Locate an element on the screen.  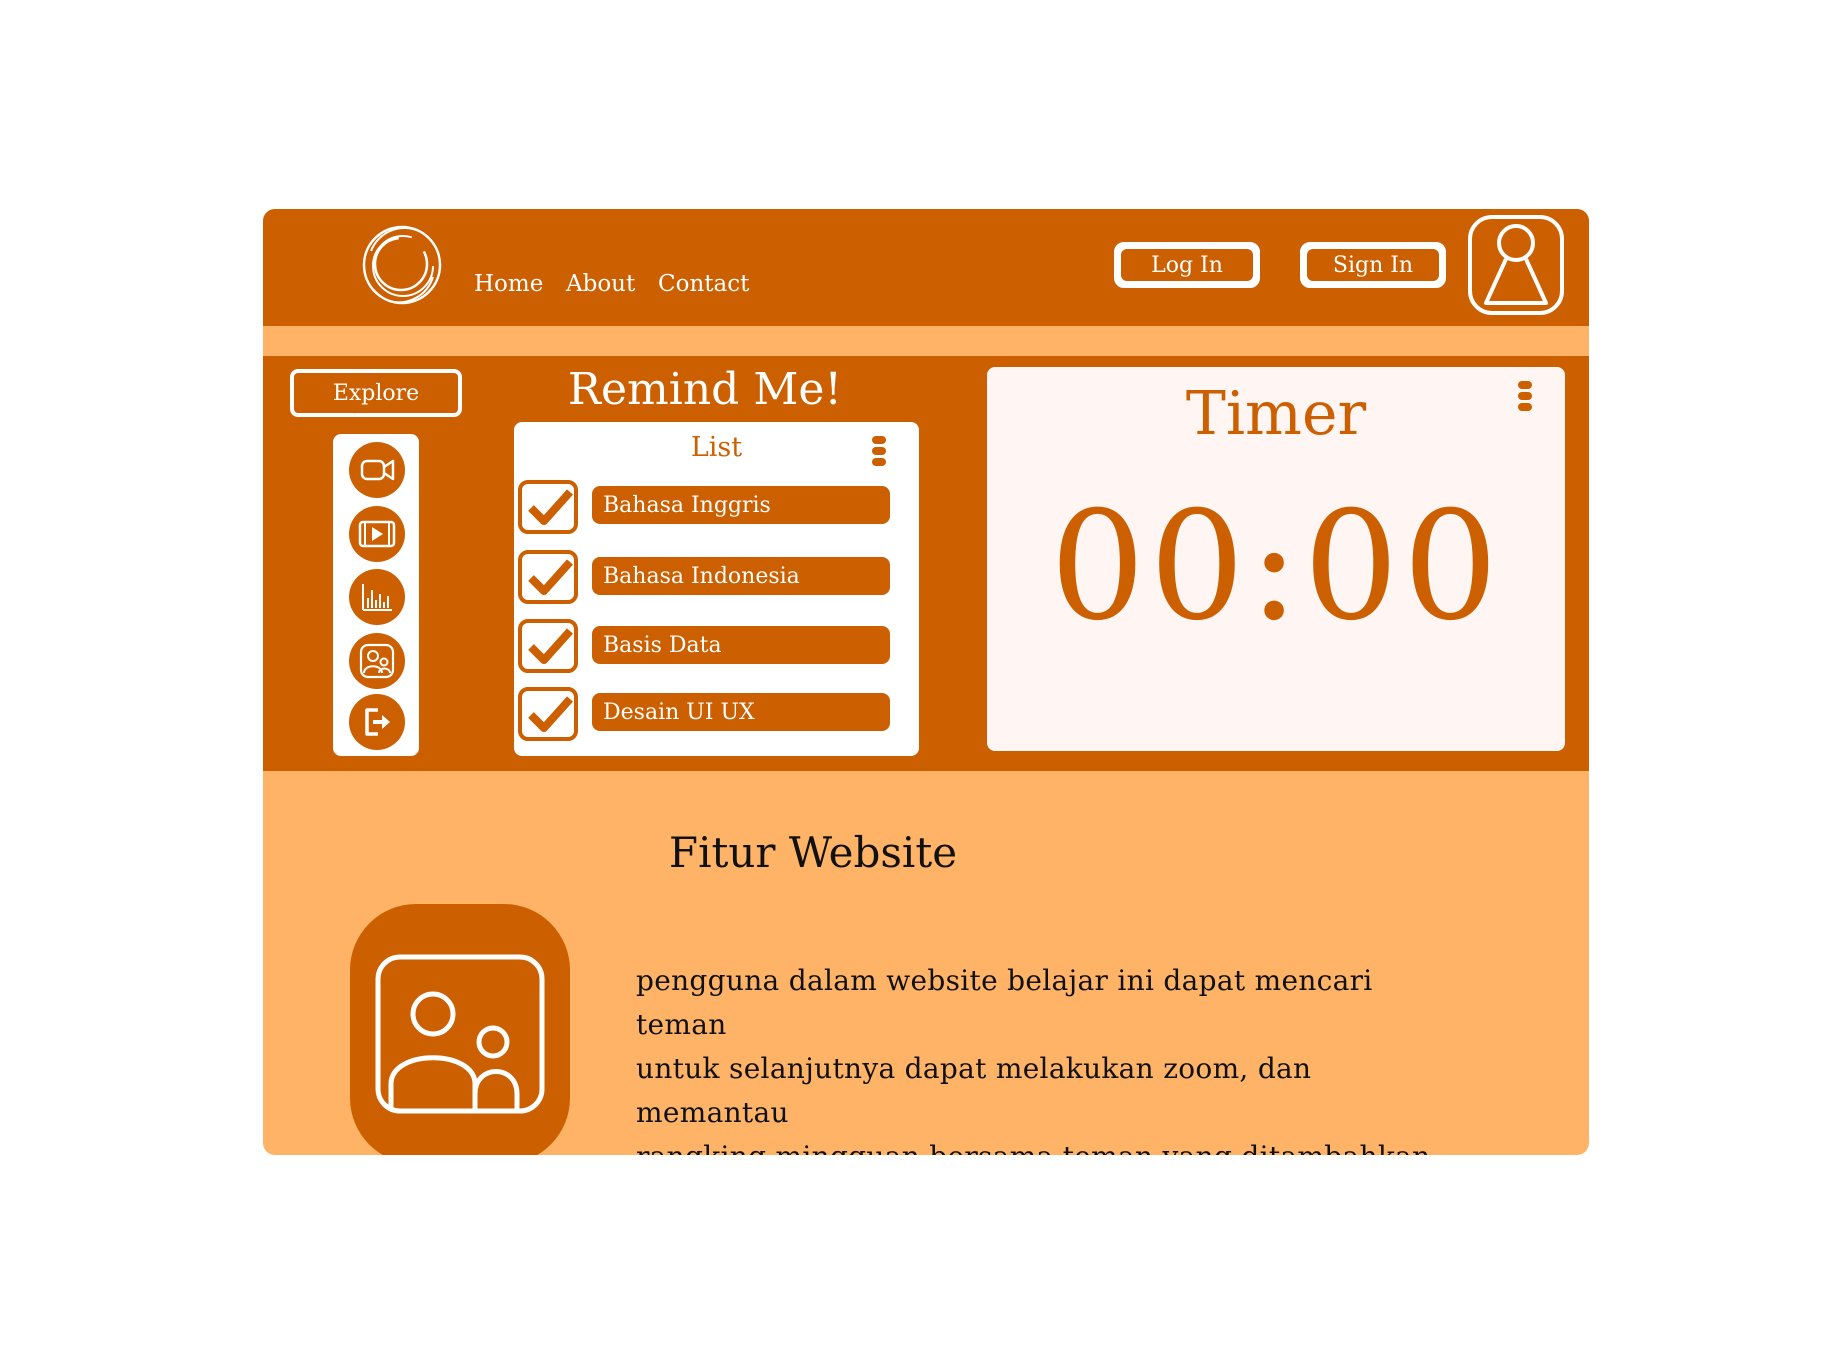
checkbox-basis-data is located at coordinates (548, 646).